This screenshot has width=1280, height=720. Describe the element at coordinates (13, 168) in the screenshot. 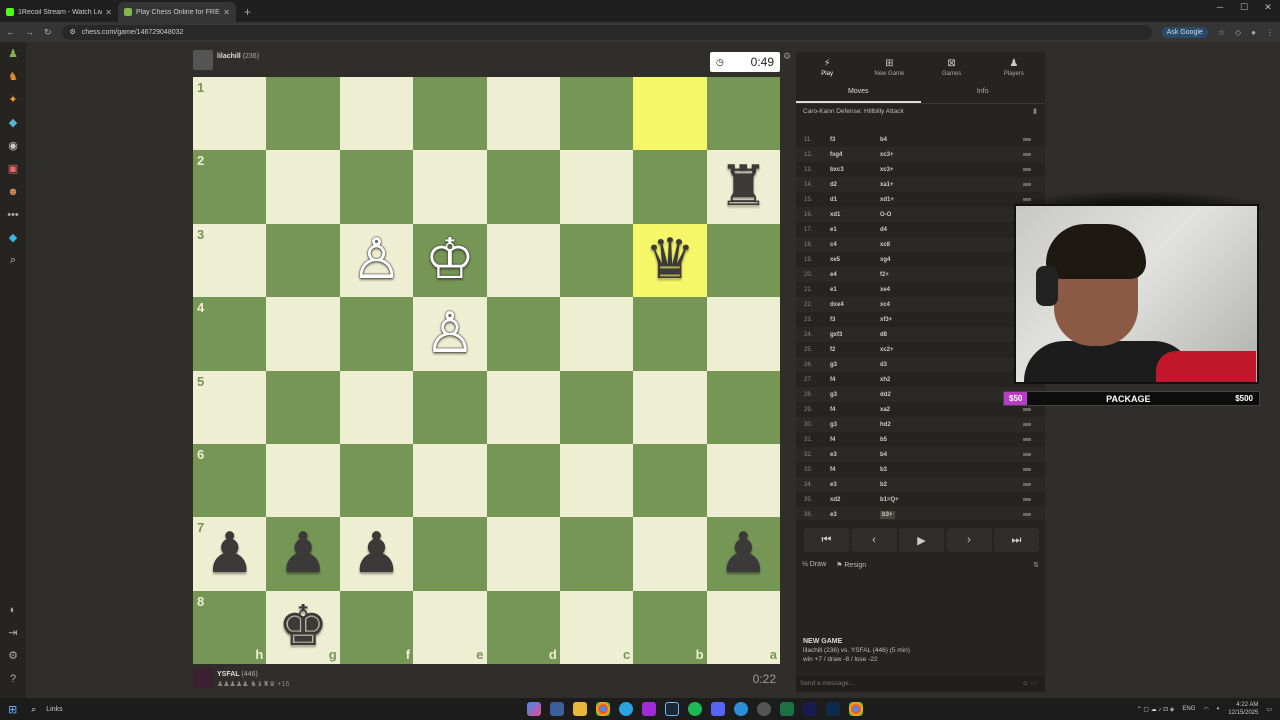

I see `news-icon: ▣` at that location.